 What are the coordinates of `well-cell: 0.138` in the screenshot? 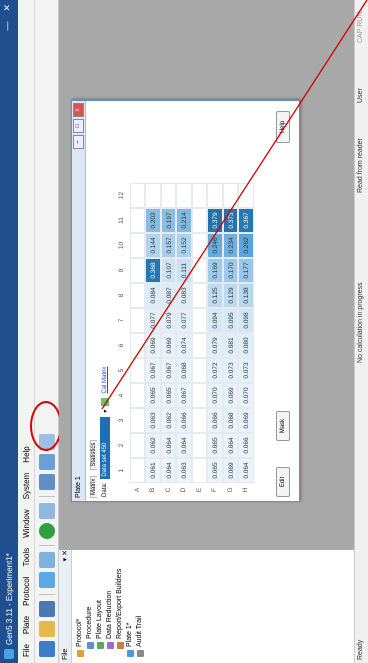 It's located at (246, 295).